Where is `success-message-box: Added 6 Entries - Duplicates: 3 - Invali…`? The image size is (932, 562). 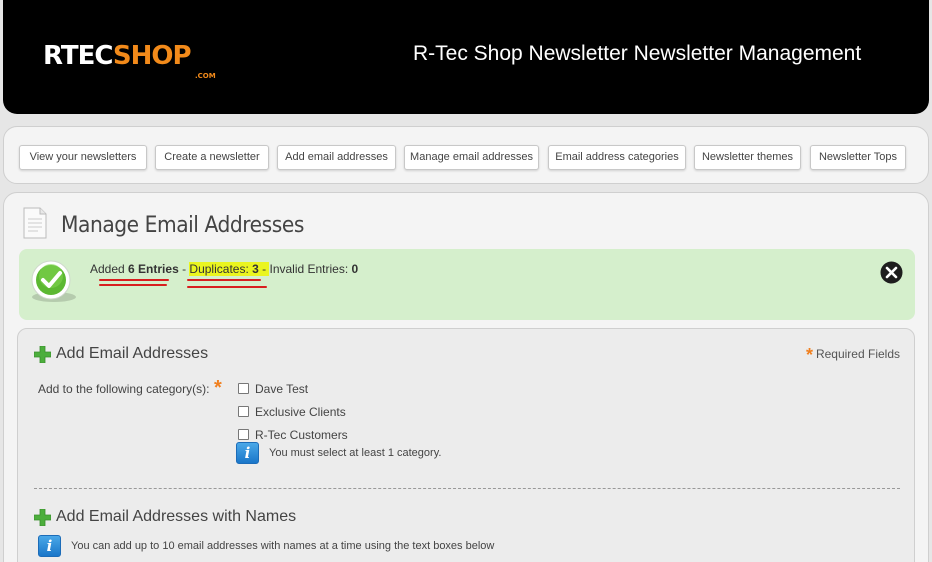
success-message-box: Added 6 Entries - Duplicates: 3 - Invali… is located at coordinates (467, 284).